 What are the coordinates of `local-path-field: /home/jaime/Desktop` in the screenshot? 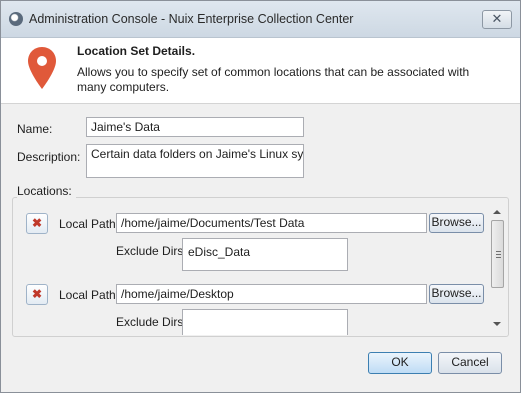 It's located at (271, 294).